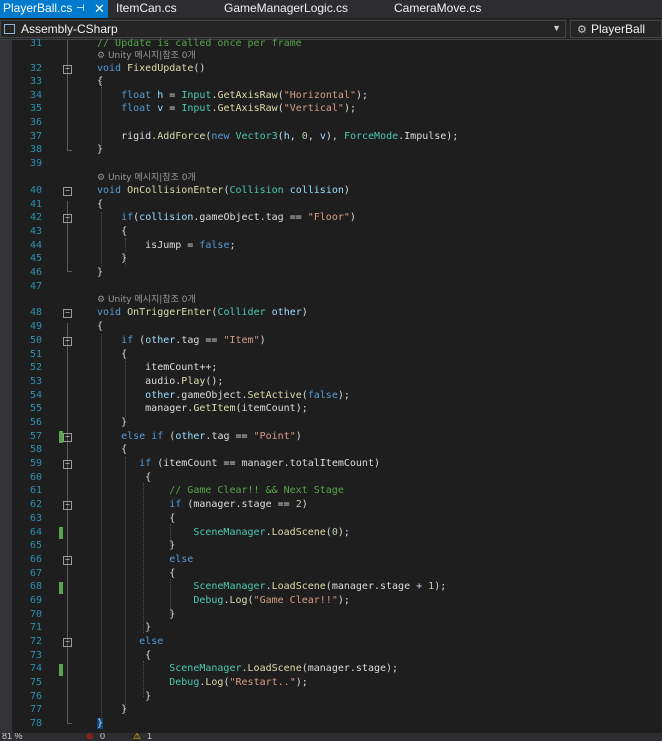  I want to click on tab-label: GameManagerLogic.cs, so click(286, 8).